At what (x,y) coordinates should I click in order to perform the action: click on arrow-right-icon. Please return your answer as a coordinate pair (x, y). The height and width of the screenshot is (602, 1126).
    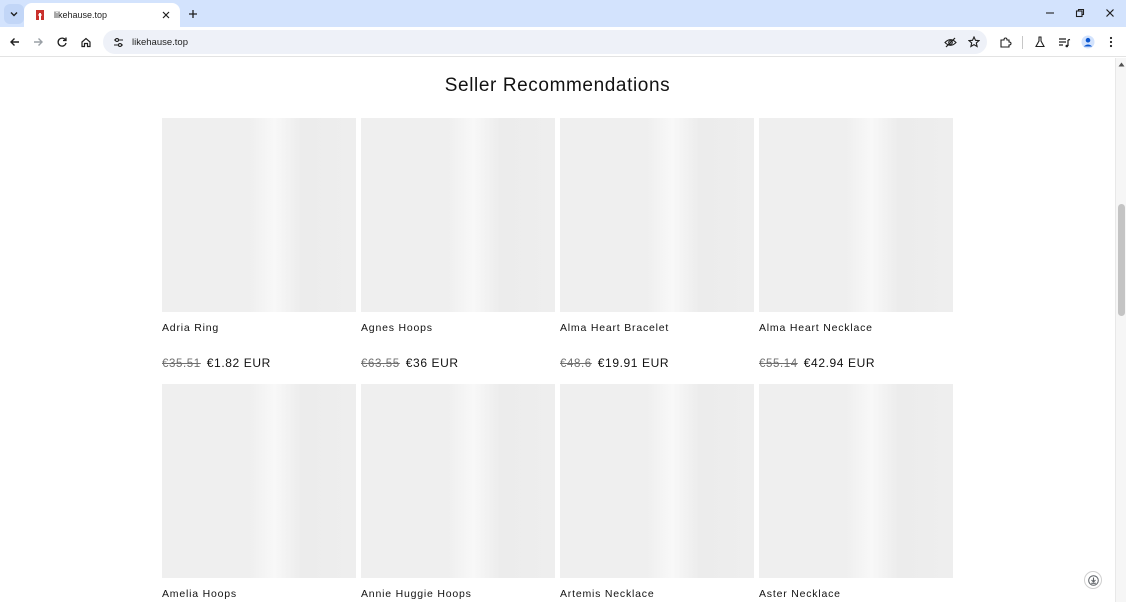
    Looking at the image, I should click on (38, 42).